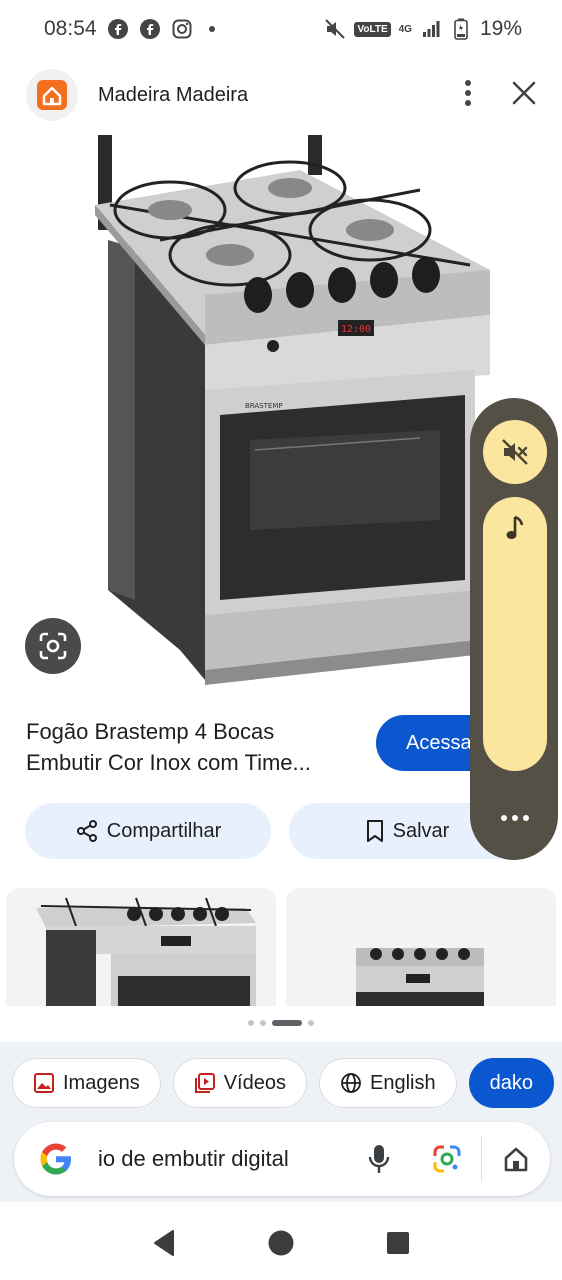 The height and width of the screenshot is (1280, 562). What do you see at coordinates (500, 28) in the screenshot?
I see `battery-level: 19%` at bounding box center [500, 28].